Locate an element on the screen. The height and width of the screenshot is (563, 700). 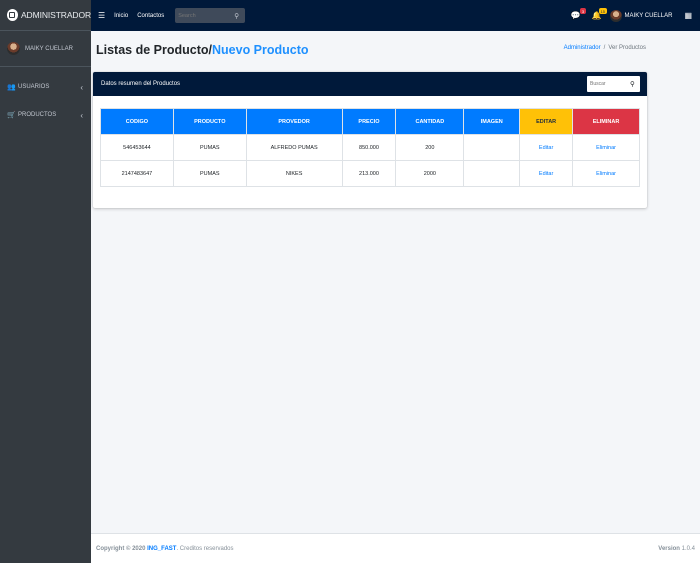
brand-link: ADMINISTRADOR is located at coordinates (45, 15).